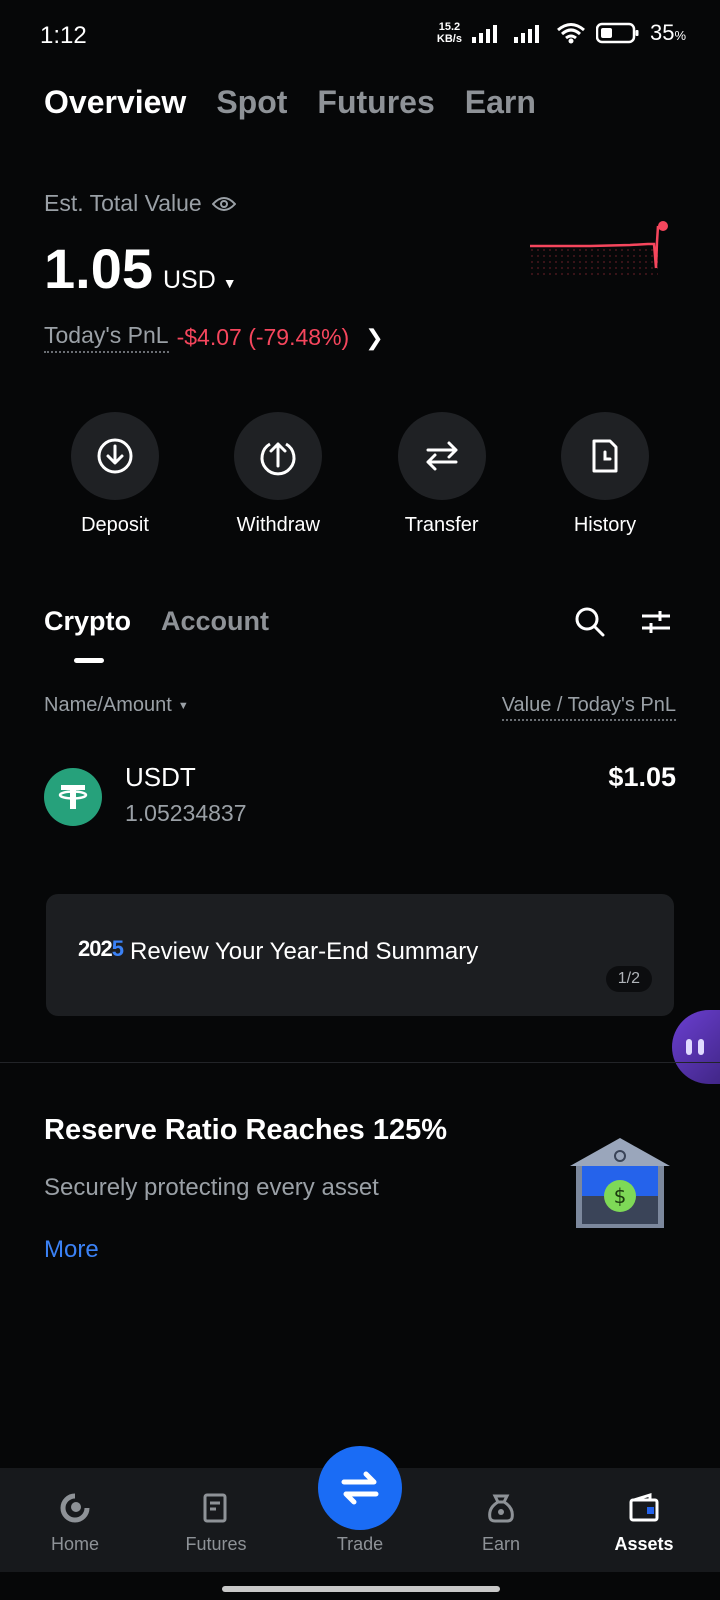 Image resolution: width=720 pixels, height=1600 pixels. Describe the element at coordinates (617, 33) in the screenshot. I see `battery-icon` at that location.